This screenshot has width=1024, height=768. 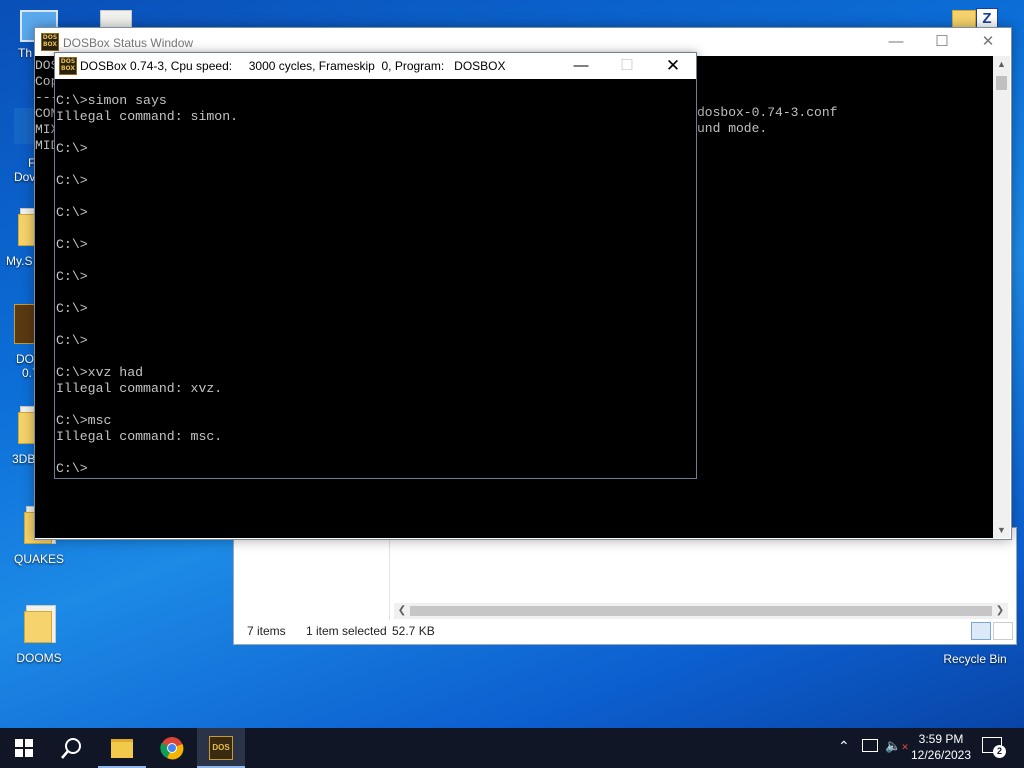 What do you see at coordinates (844, 746) in the screenshot?
I see `show-hidden-icons-button: ⌃` at bounding box center [844, 746].